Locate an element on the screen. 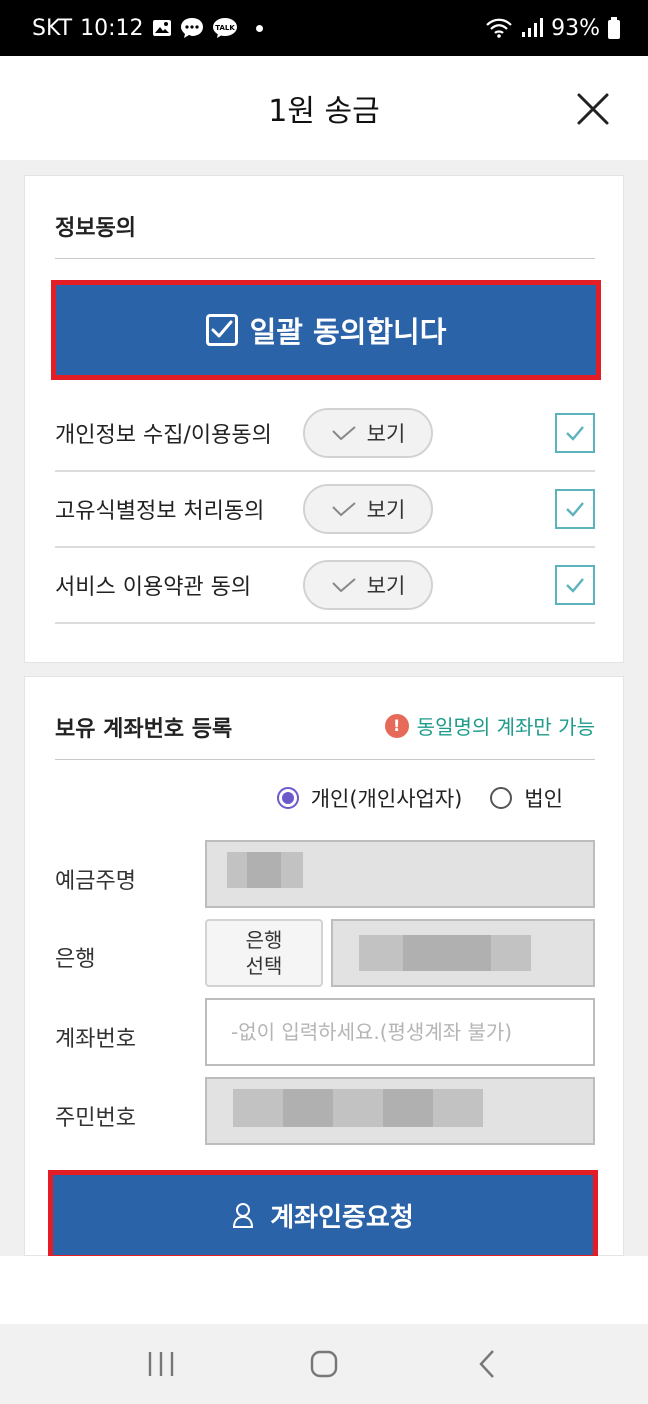  bank-select-line1: 은행 is located at coordinates (264, 940).